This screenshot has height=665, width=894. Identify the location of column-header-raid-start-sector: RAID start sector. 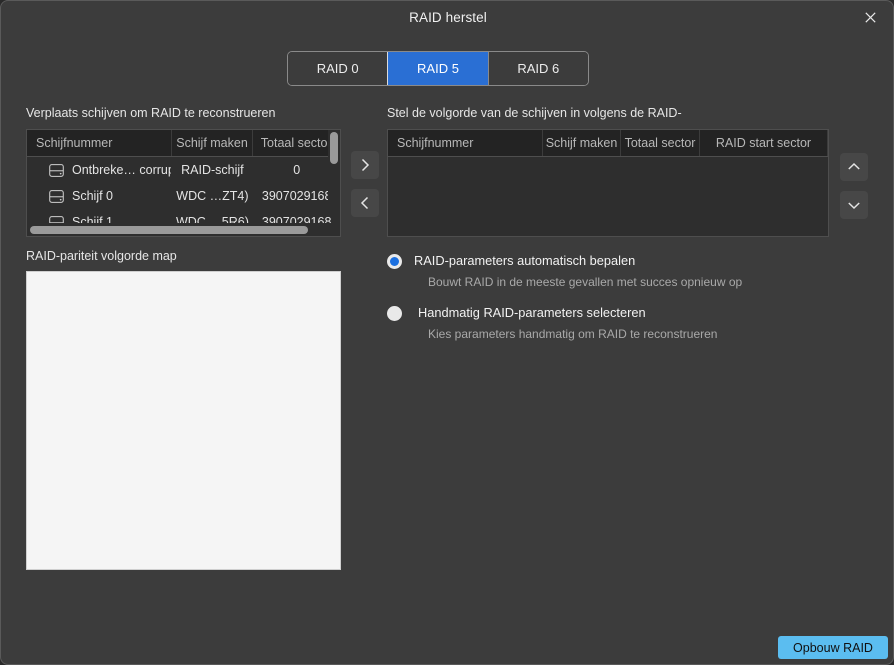
(764, 143).